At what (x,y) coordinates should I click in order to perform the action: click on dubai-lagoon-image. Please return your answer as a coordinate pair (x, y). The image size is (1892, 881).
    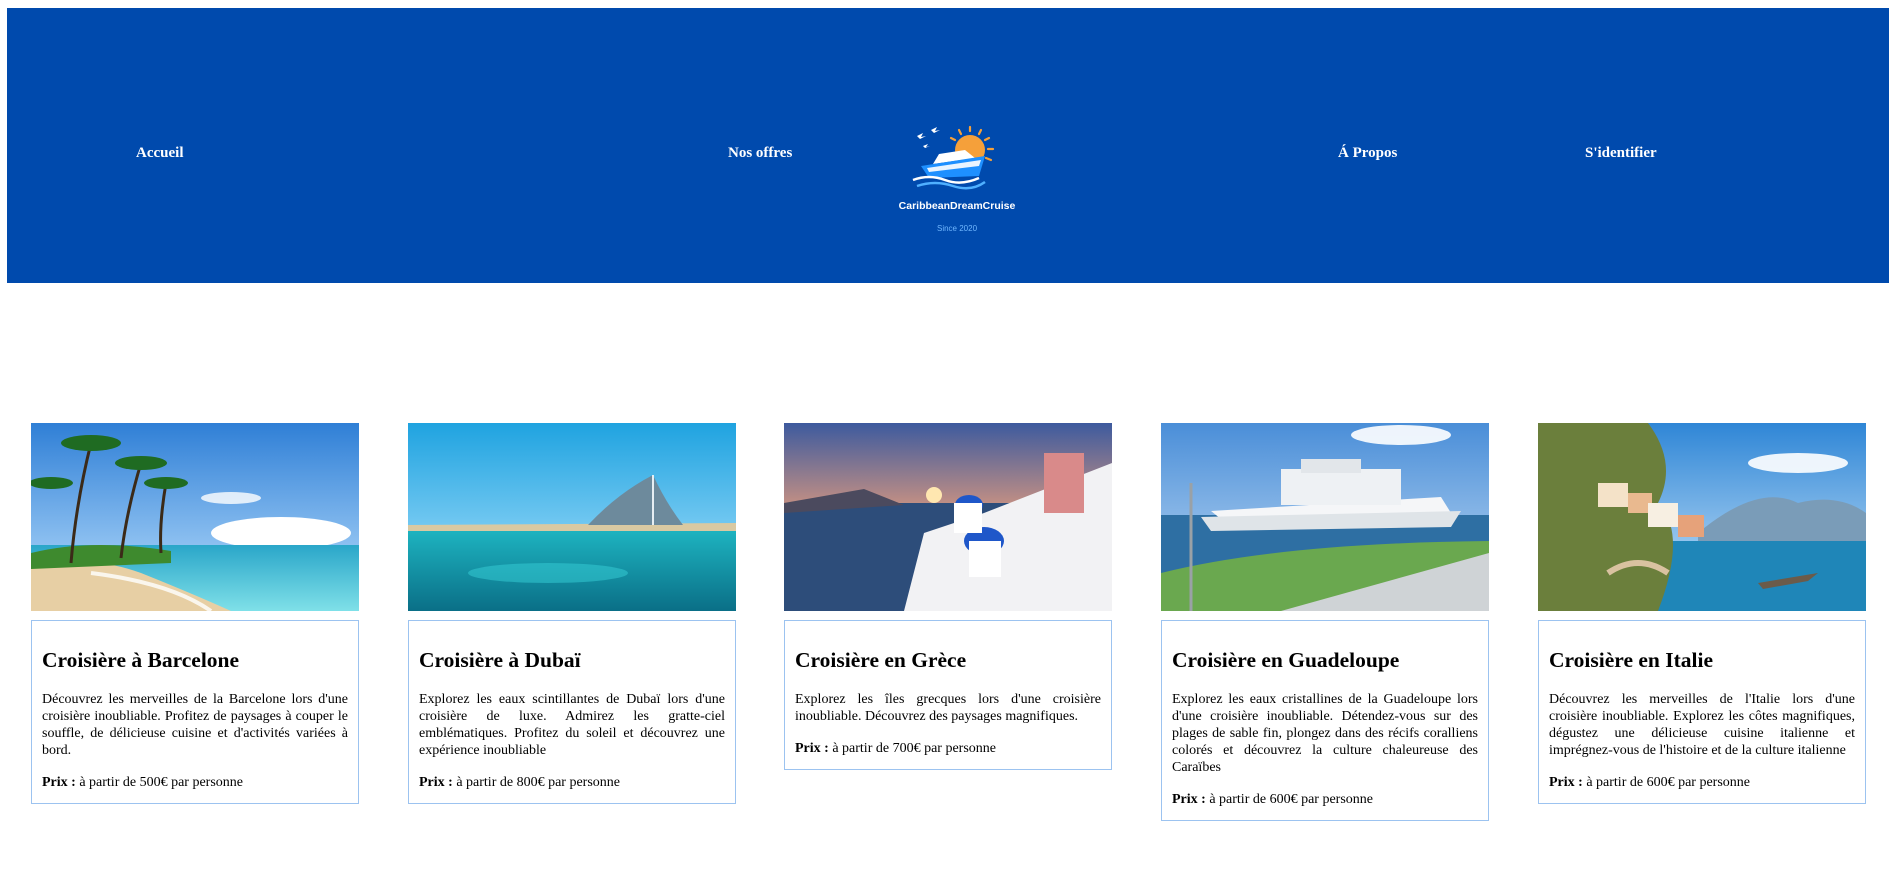
    Looking at the image, I should click on (572, 517).